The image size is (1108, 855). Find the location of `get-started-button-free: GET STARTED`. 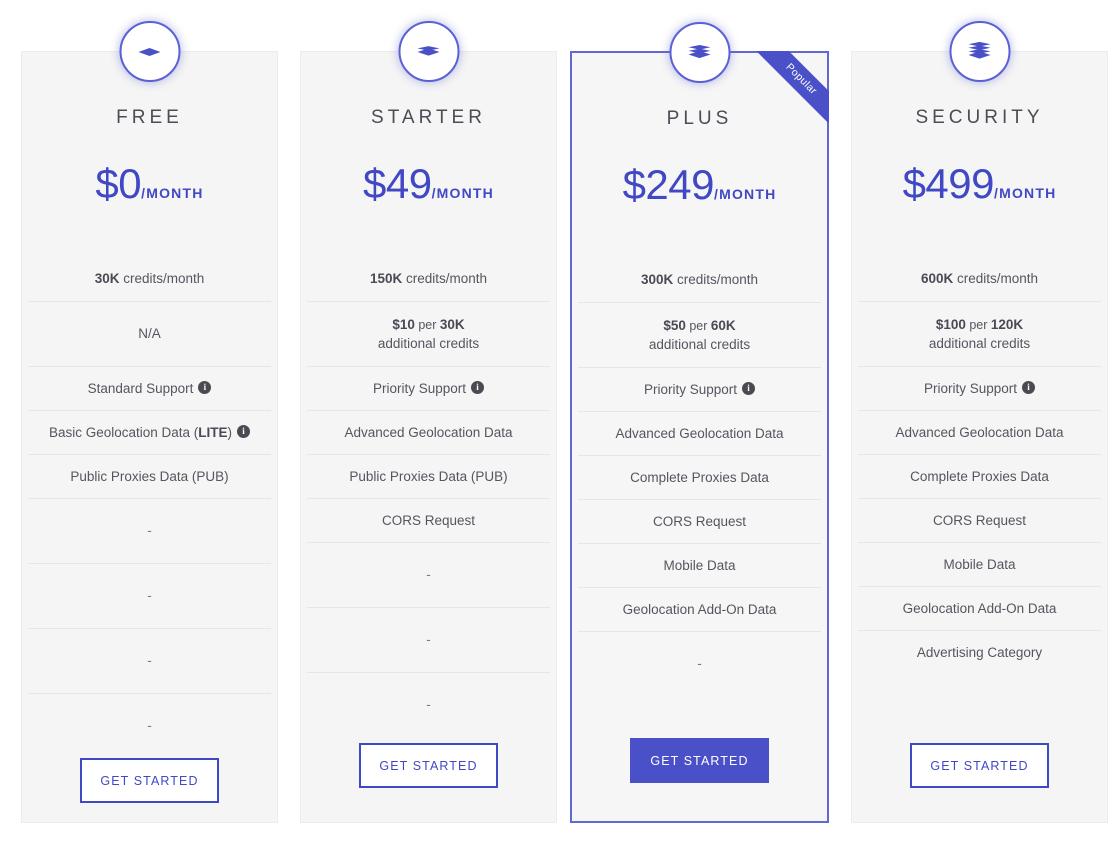

get-started-button-free: GET STARTED is located at coordinates (149, 780).